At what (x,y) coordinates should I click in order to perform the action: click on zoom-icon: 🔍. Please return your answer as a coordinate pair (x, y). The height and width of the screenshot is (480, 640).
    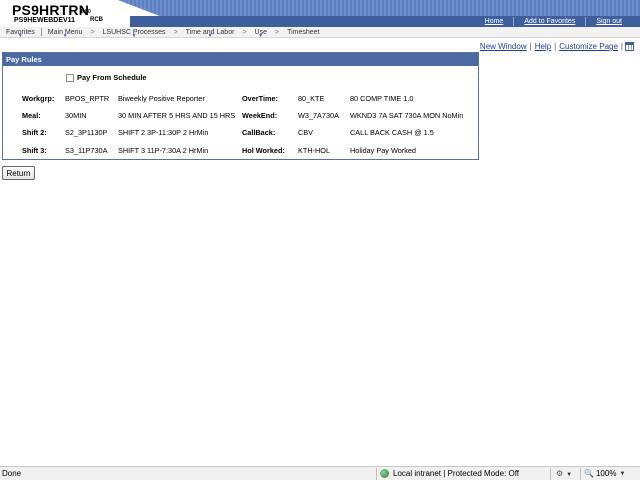
    Looking at the image, I should click on (589, 473).